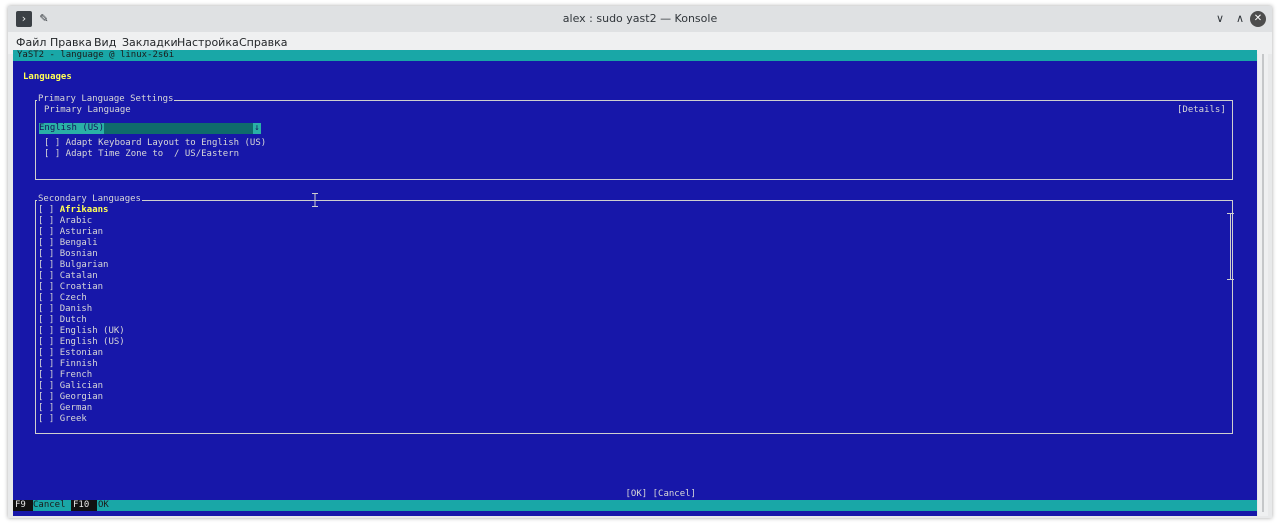 This screenshot has height=524, width=1280. Describe the element at coordinates (47, 77) in the screenshot. I see `page-title: Languages` at that location.